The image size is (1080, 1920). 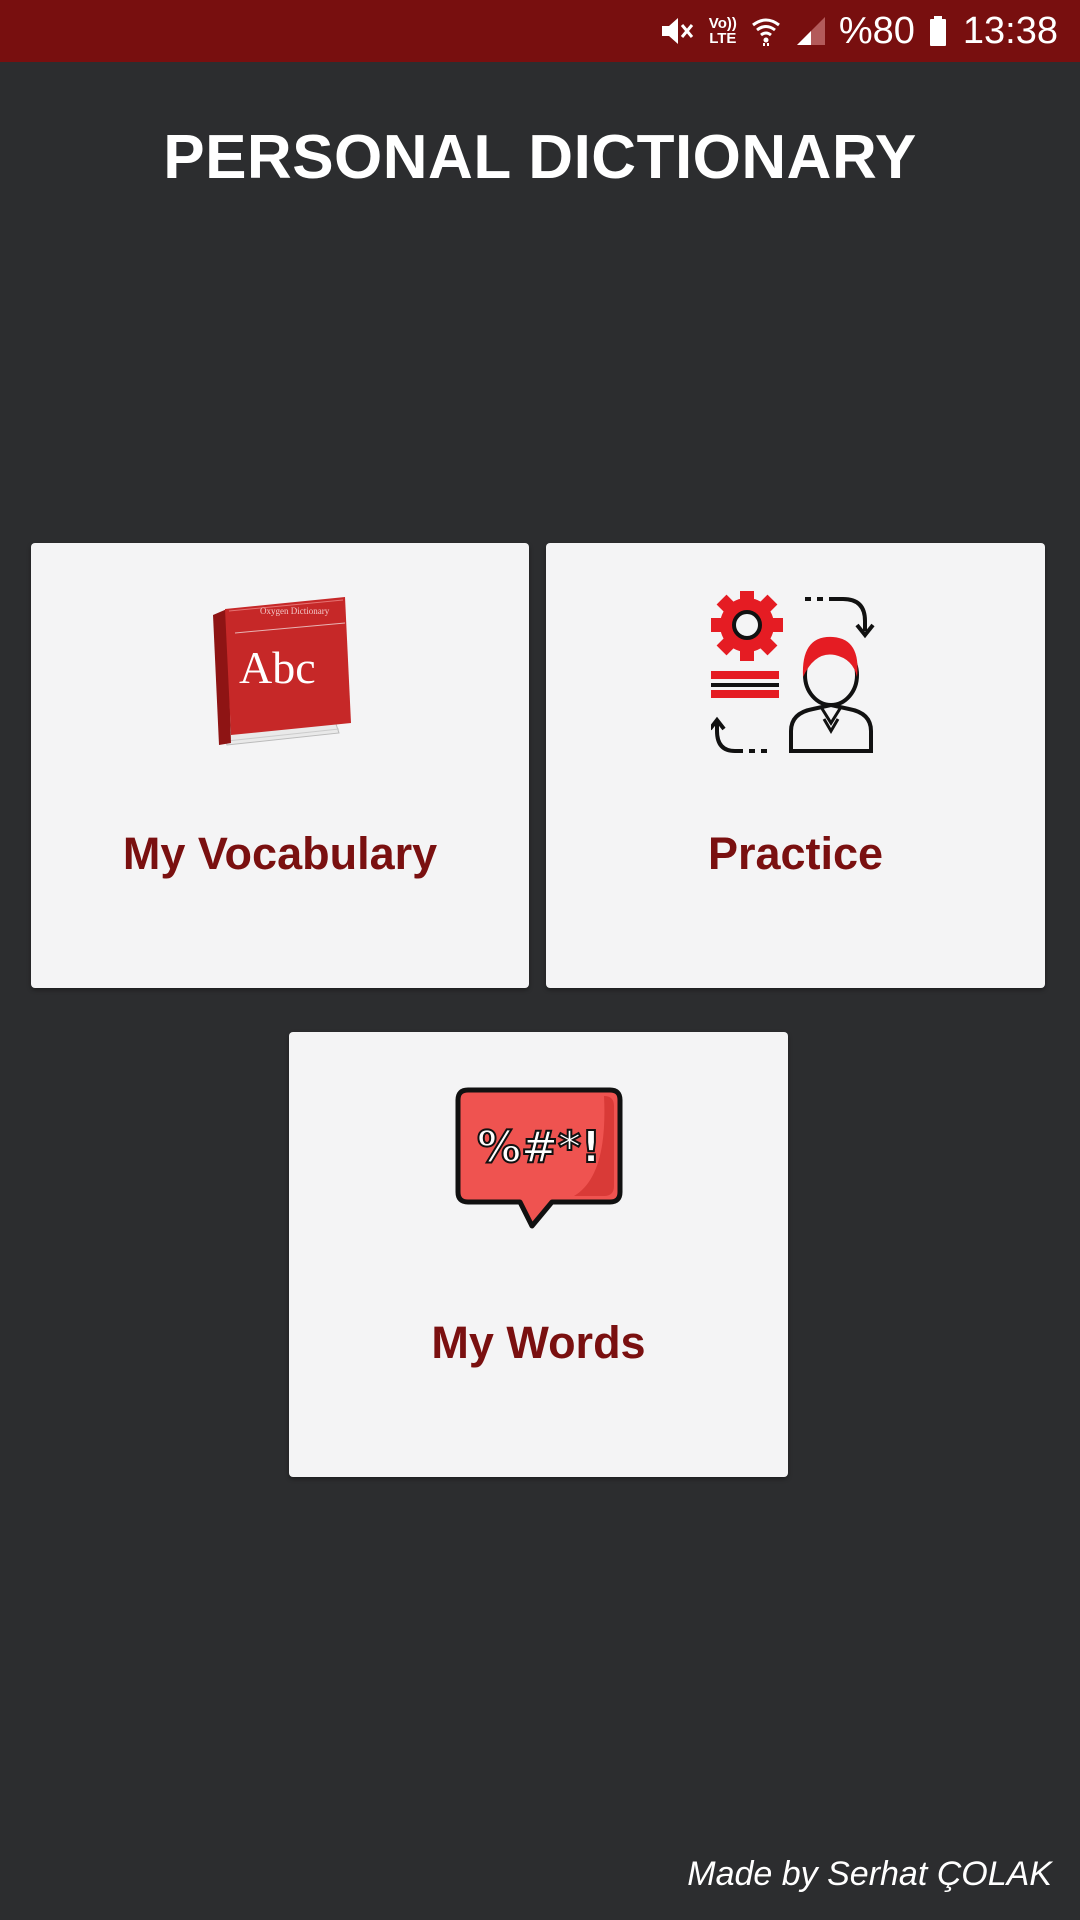 I want to click on status-bar: Vo)) LTE %80 13:38, so click(x=540, y=31).